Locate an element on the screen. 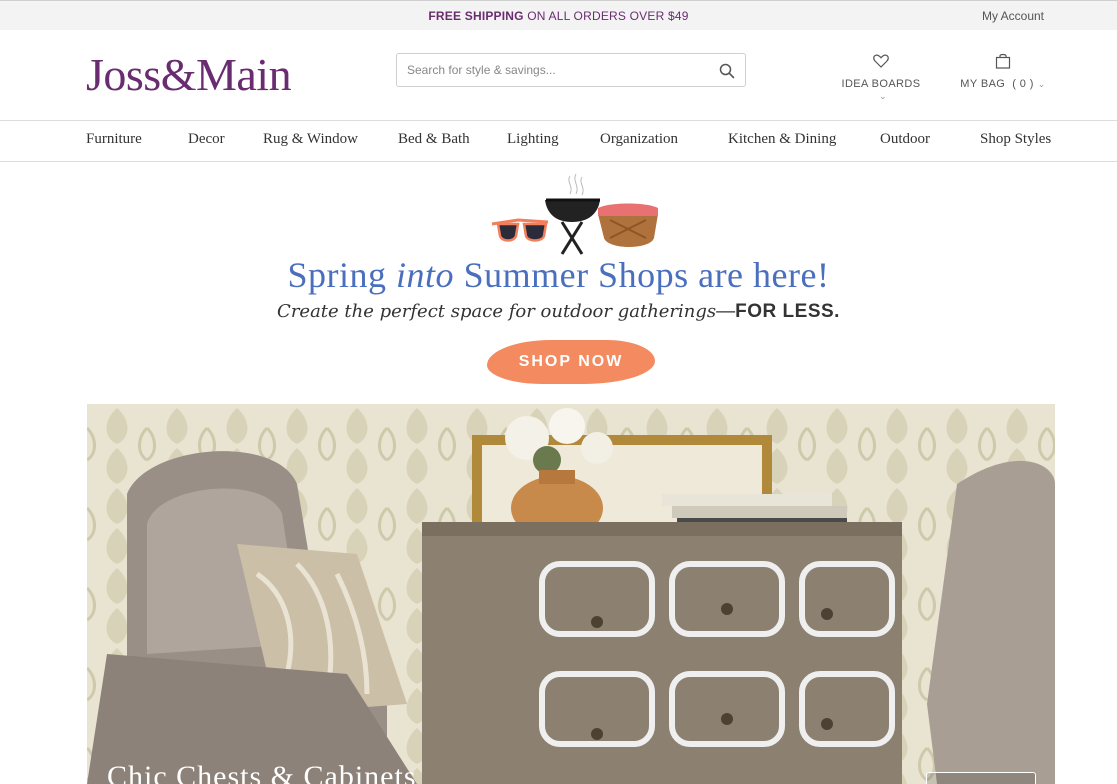  nav-item-outdoor: Outdoor is located at coordinates (905, 139).